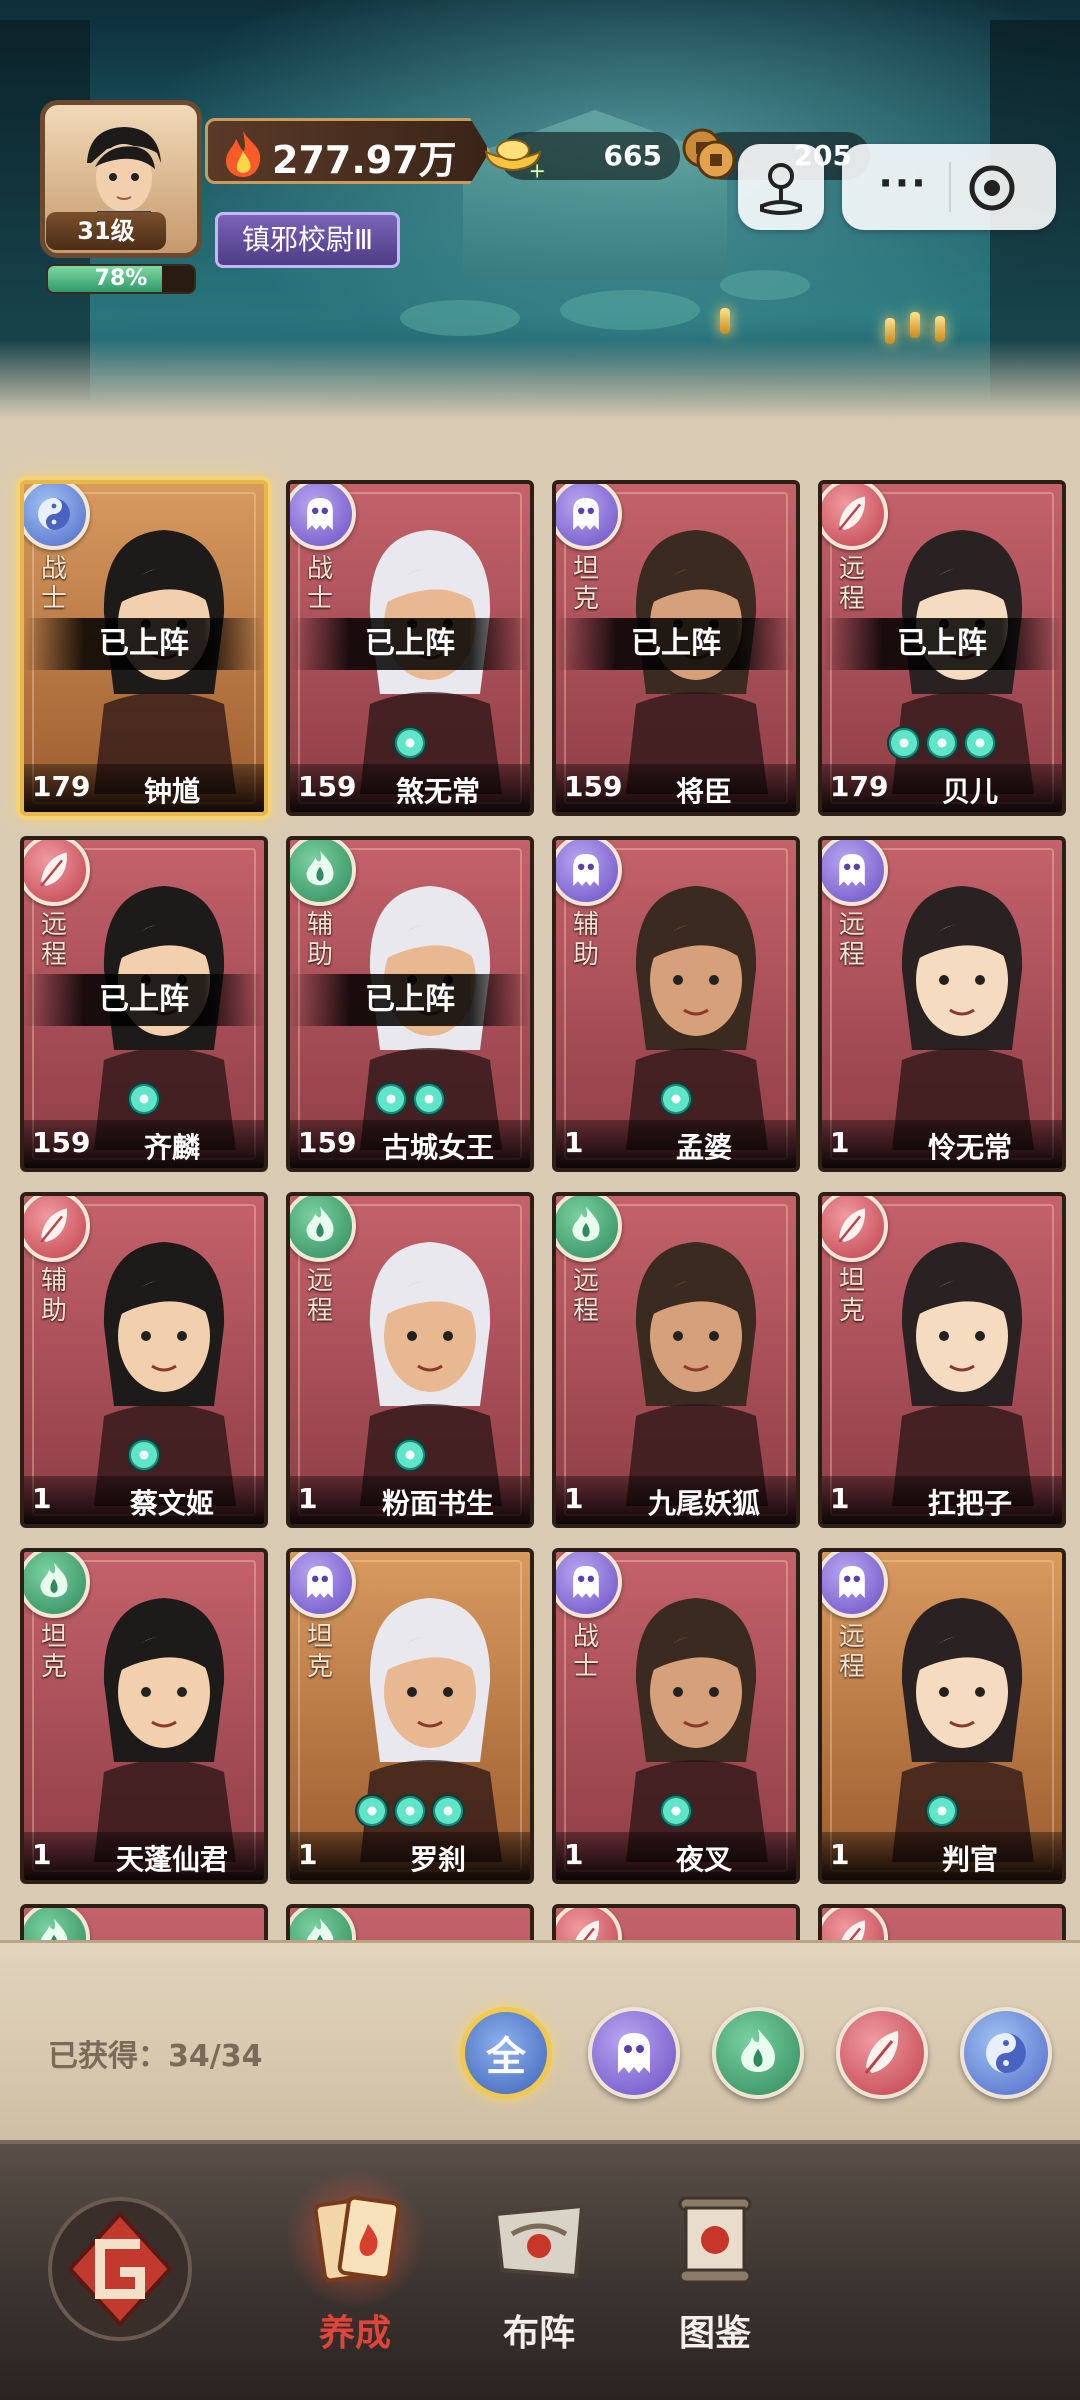  Describe the element at coordinates (942, 1716) in the screenshot. I see `hero-card: 远程 1 判官` at that location.